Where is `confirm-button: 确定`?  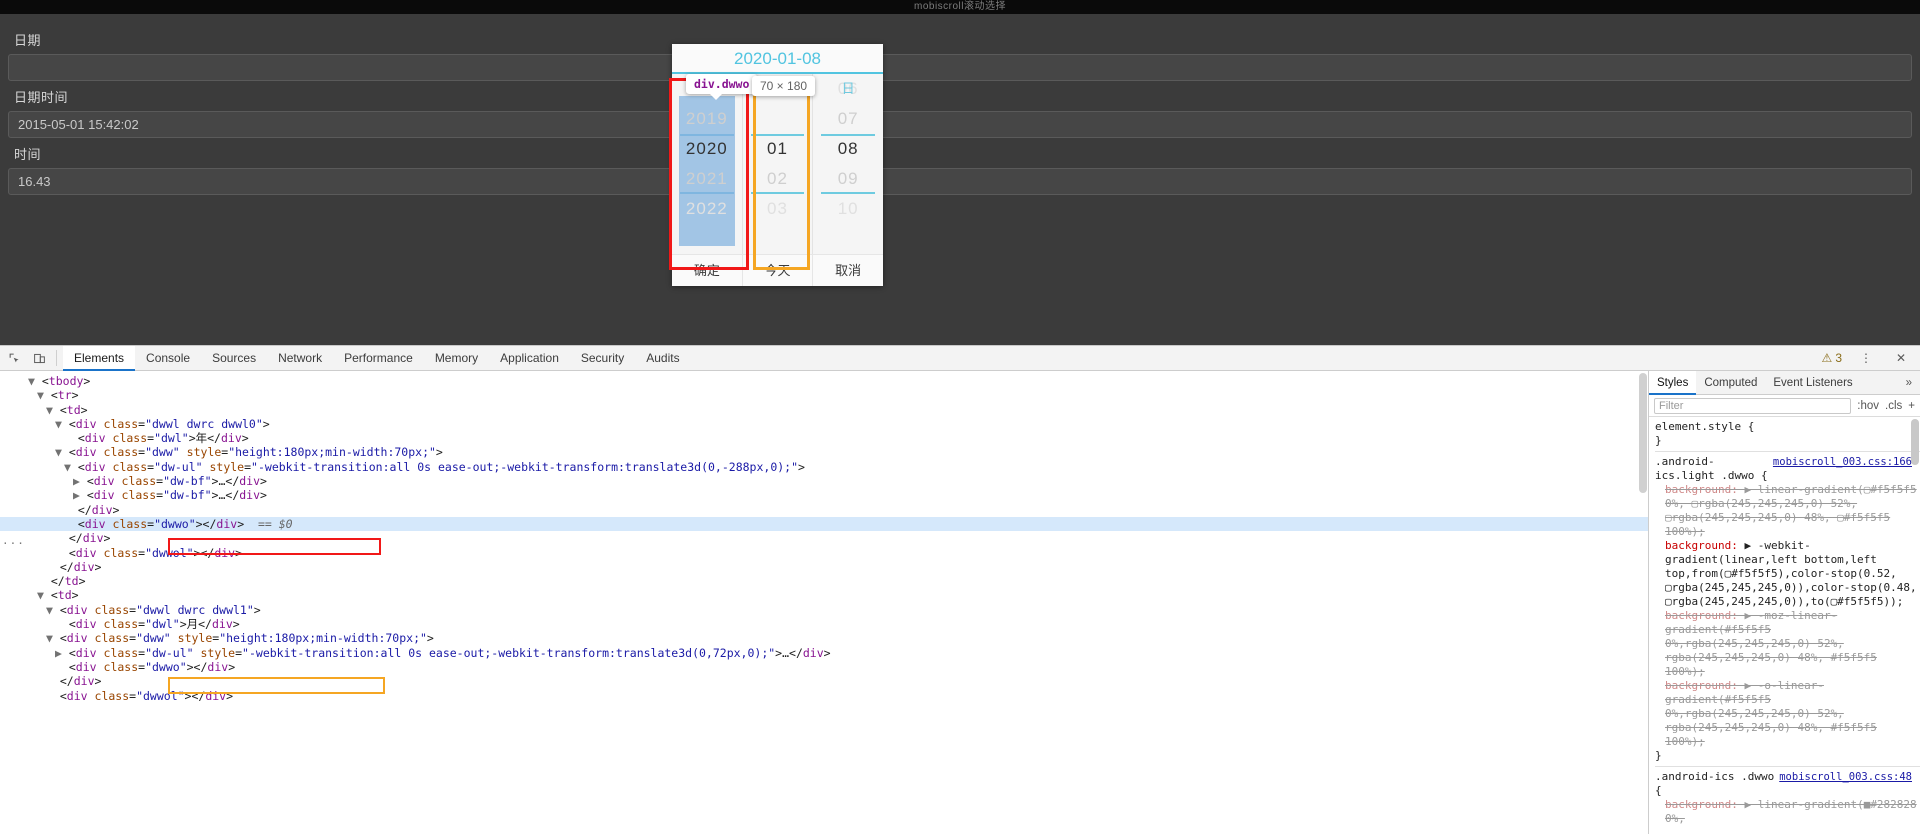 confirm-button: 确定 is located at coordinates (707, 270).